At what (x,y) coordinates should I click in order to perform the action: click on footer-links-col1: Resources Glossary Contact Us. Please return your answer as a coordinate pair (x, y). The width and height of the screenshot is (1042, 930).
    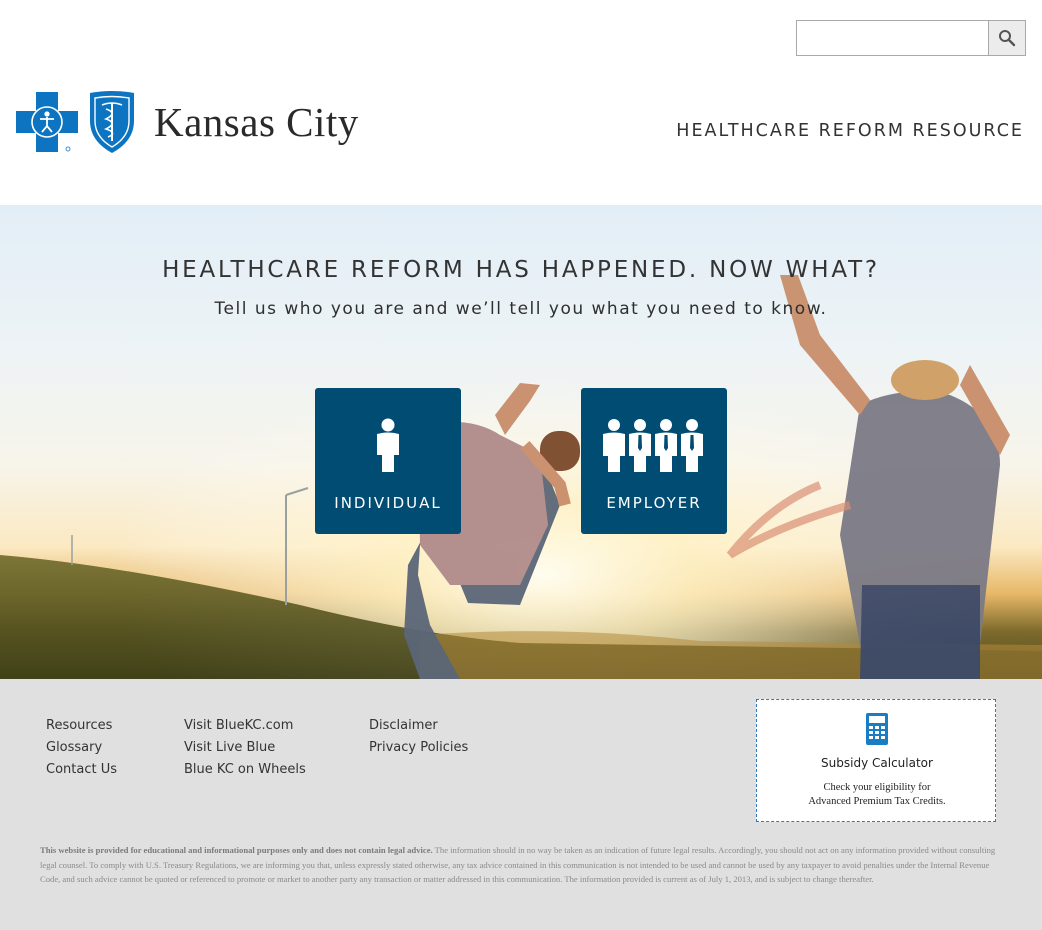
    Looking at the image, I should click on (81, 748).